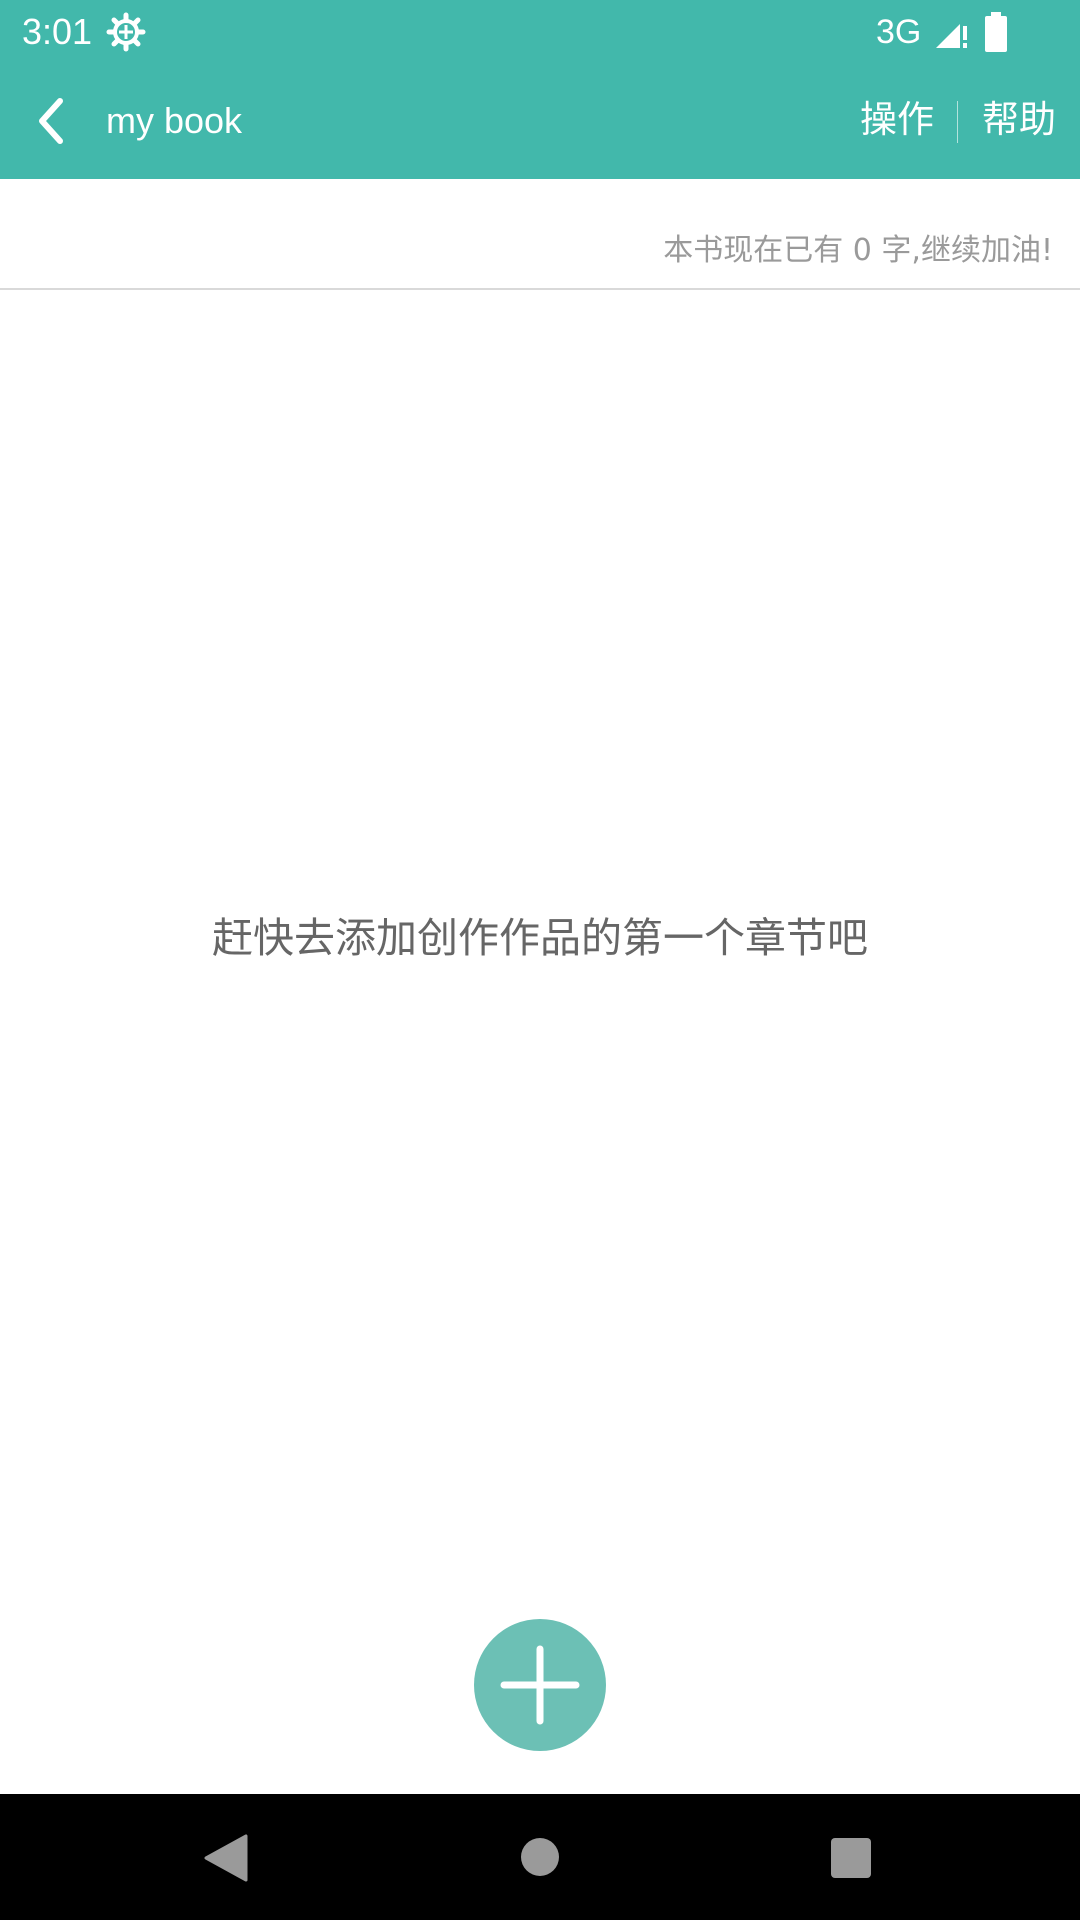 The width and height of the screenshot is (1080, 1920). What do you see at coordinates (851, 1858) in the screenshot?
I see `square-recents-icon` at bounding box center [851, 1858].